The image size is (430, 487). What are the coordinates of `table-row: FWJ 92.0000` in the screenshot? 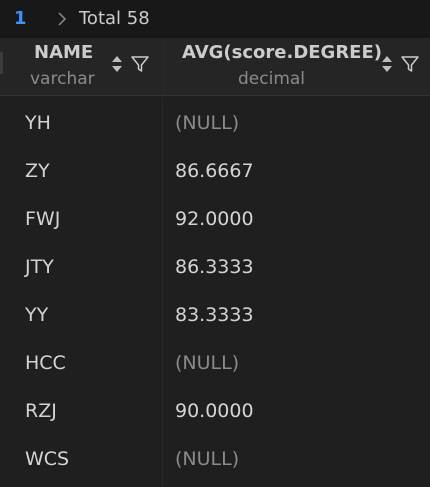 It's located at (215, 217).